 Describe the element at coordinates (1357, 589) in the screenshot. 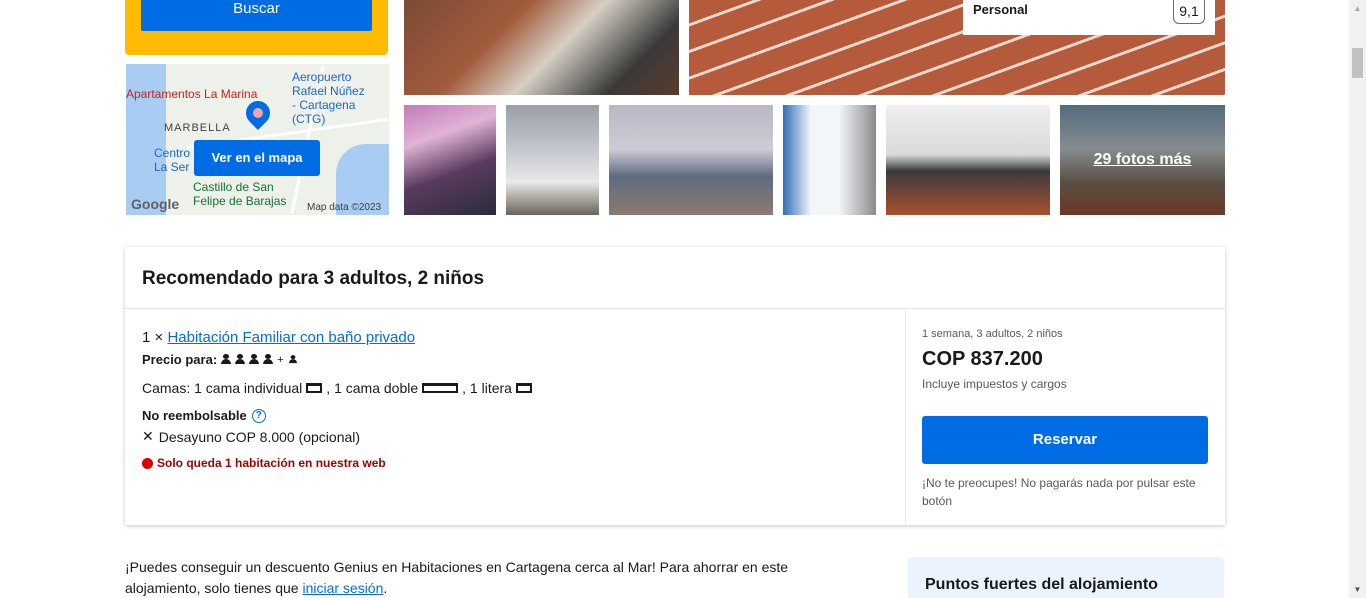

I see `scroll-down-arrow-icon: ▼` at that location.